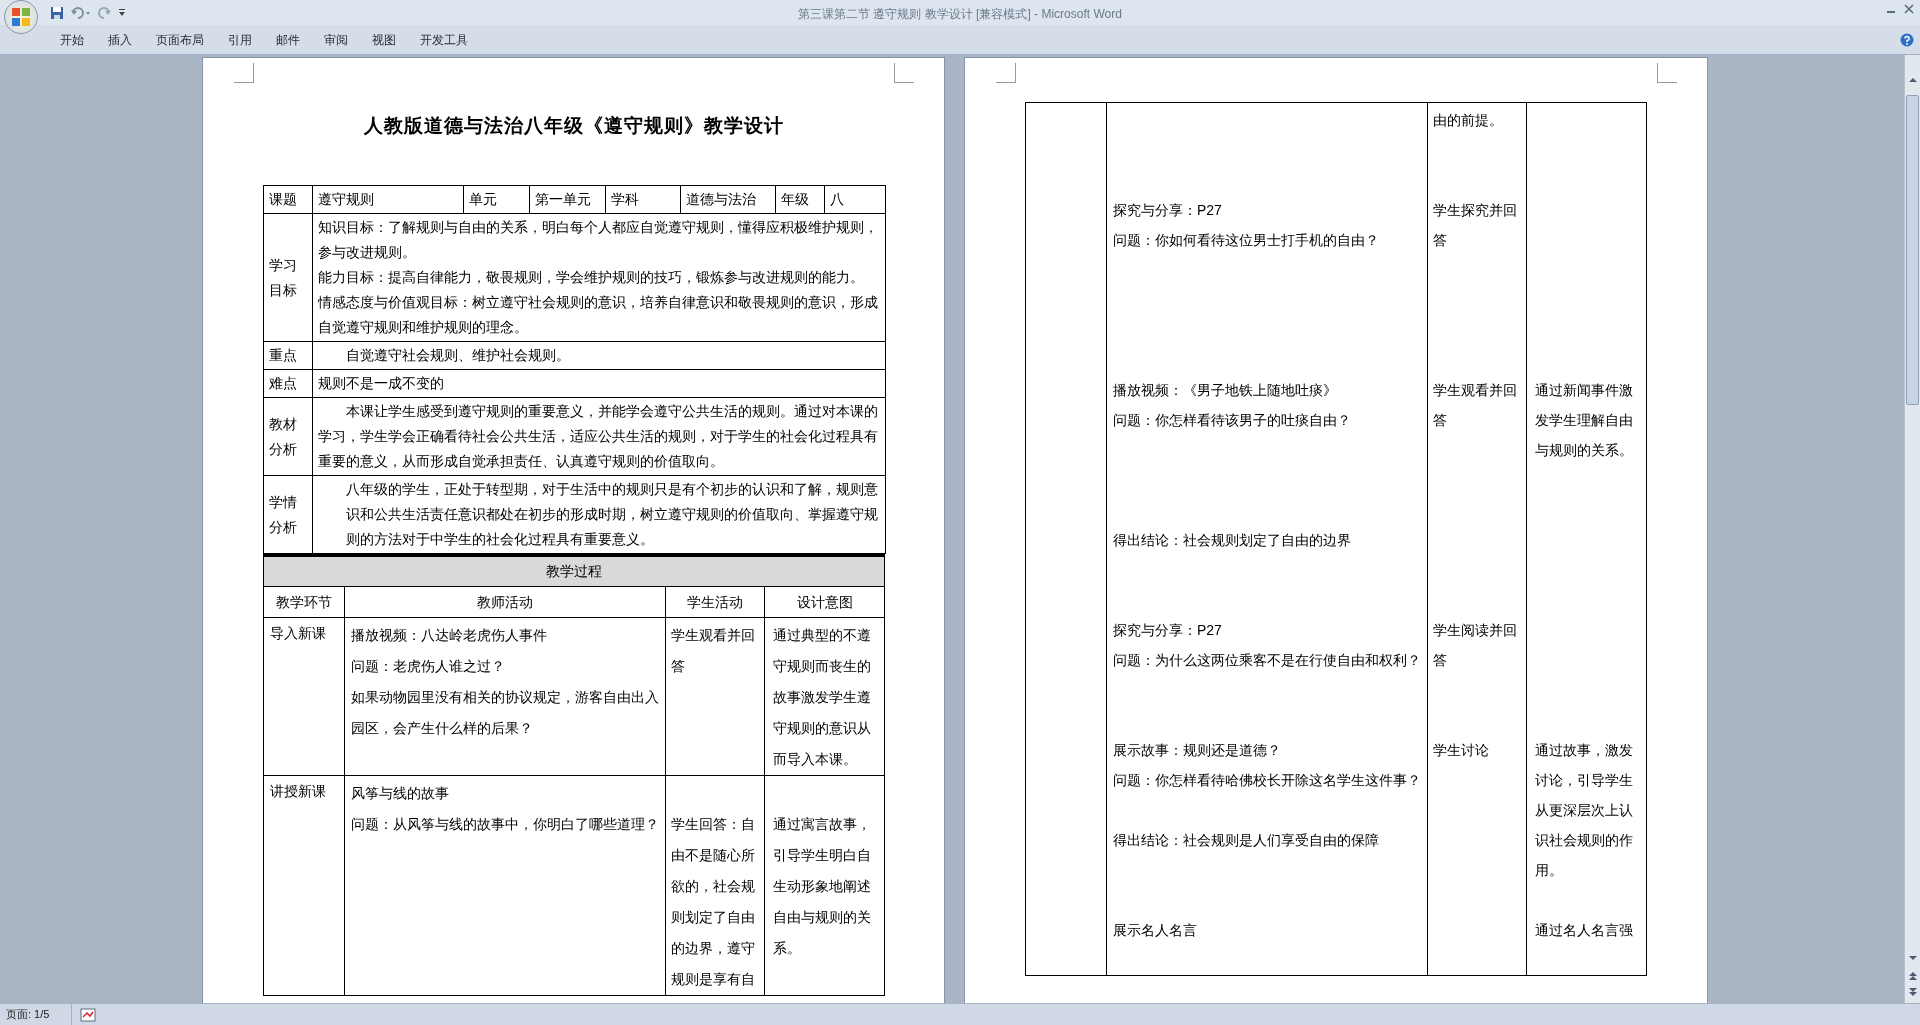 The image size is (1920, 1025). Describe the element at coordinates (728, 199) in the screenshot. I see `table-cell: 道德与法治` at that location.